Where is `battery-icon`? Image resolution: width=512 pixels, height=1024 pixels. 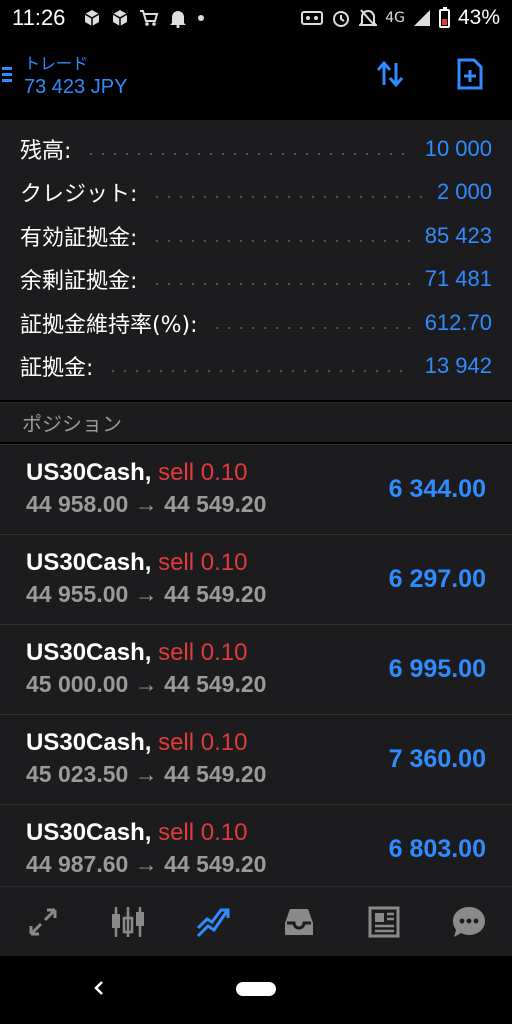 battery-icon is located at coordinates (444, 17).